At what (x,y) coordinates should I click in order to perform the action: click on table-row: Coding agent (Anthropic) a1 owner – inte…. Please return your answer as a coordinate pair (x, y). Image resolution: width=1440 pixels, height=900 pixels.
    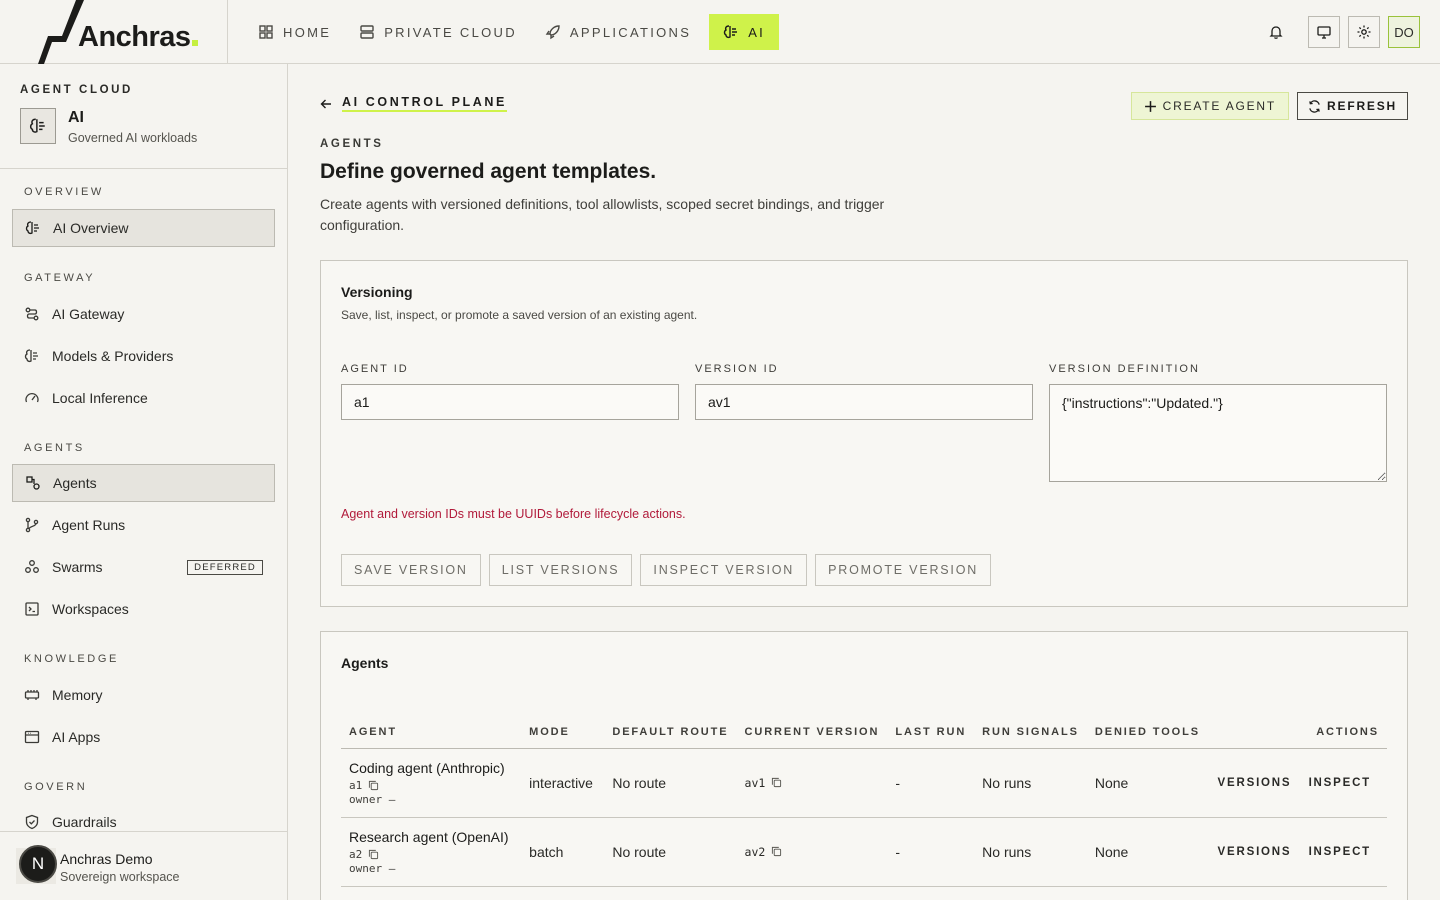
    Looking at the image, I should click on (864, 783).